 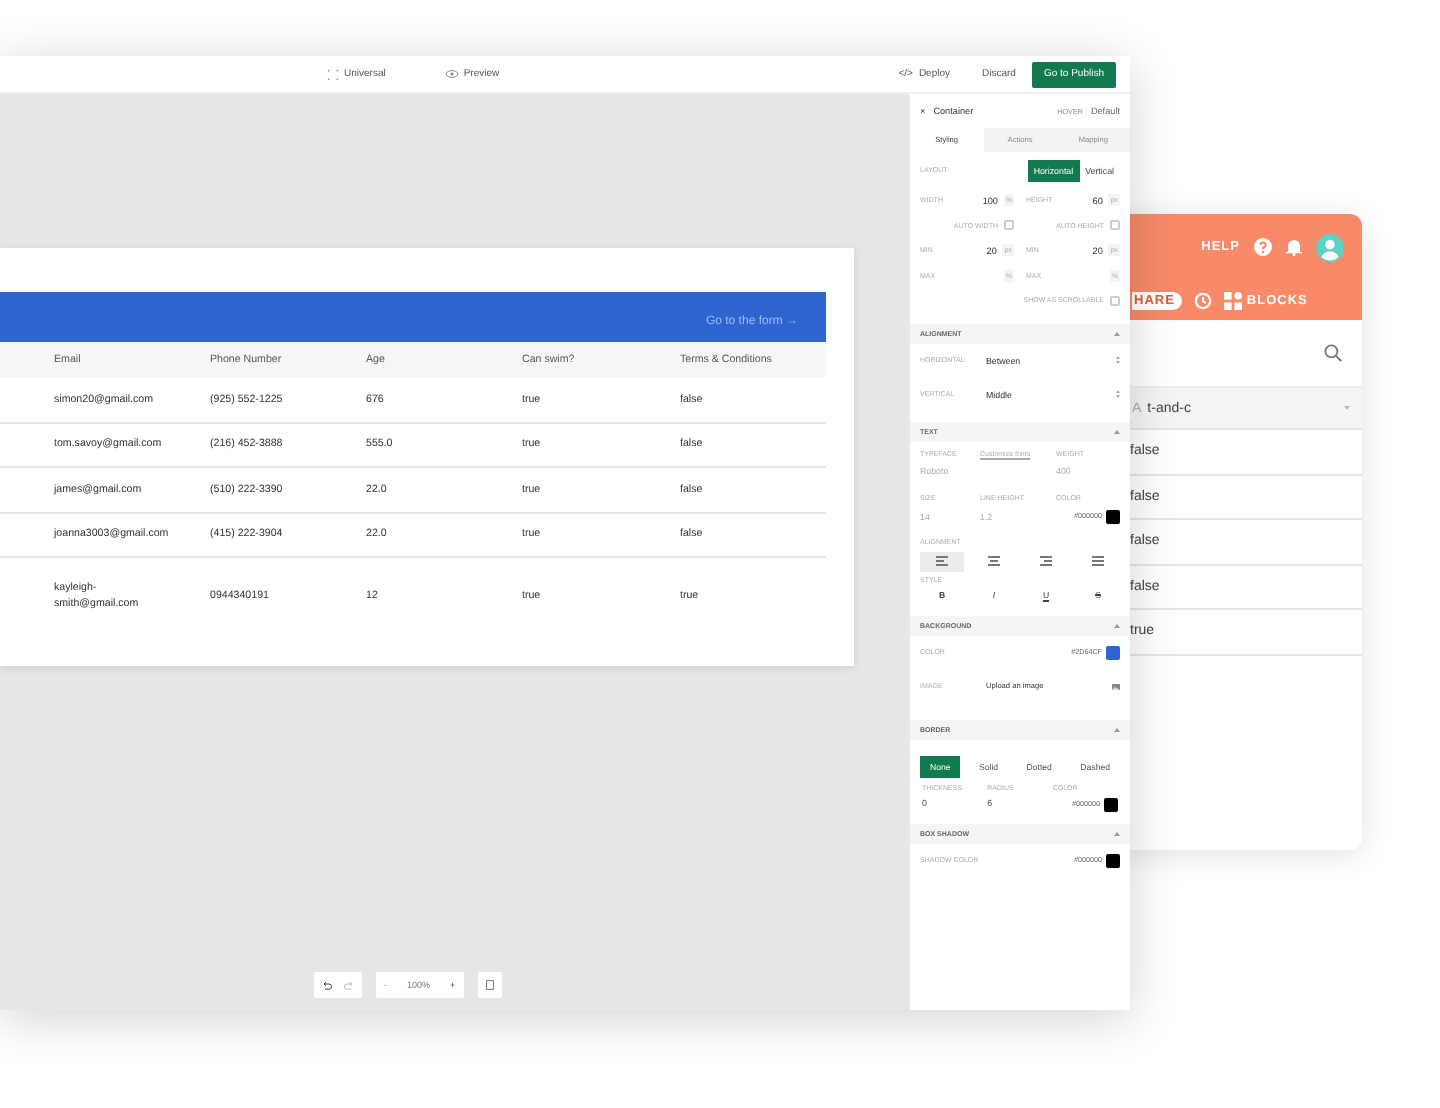 I want to click on image-icon, so click(x=1116, y=686).